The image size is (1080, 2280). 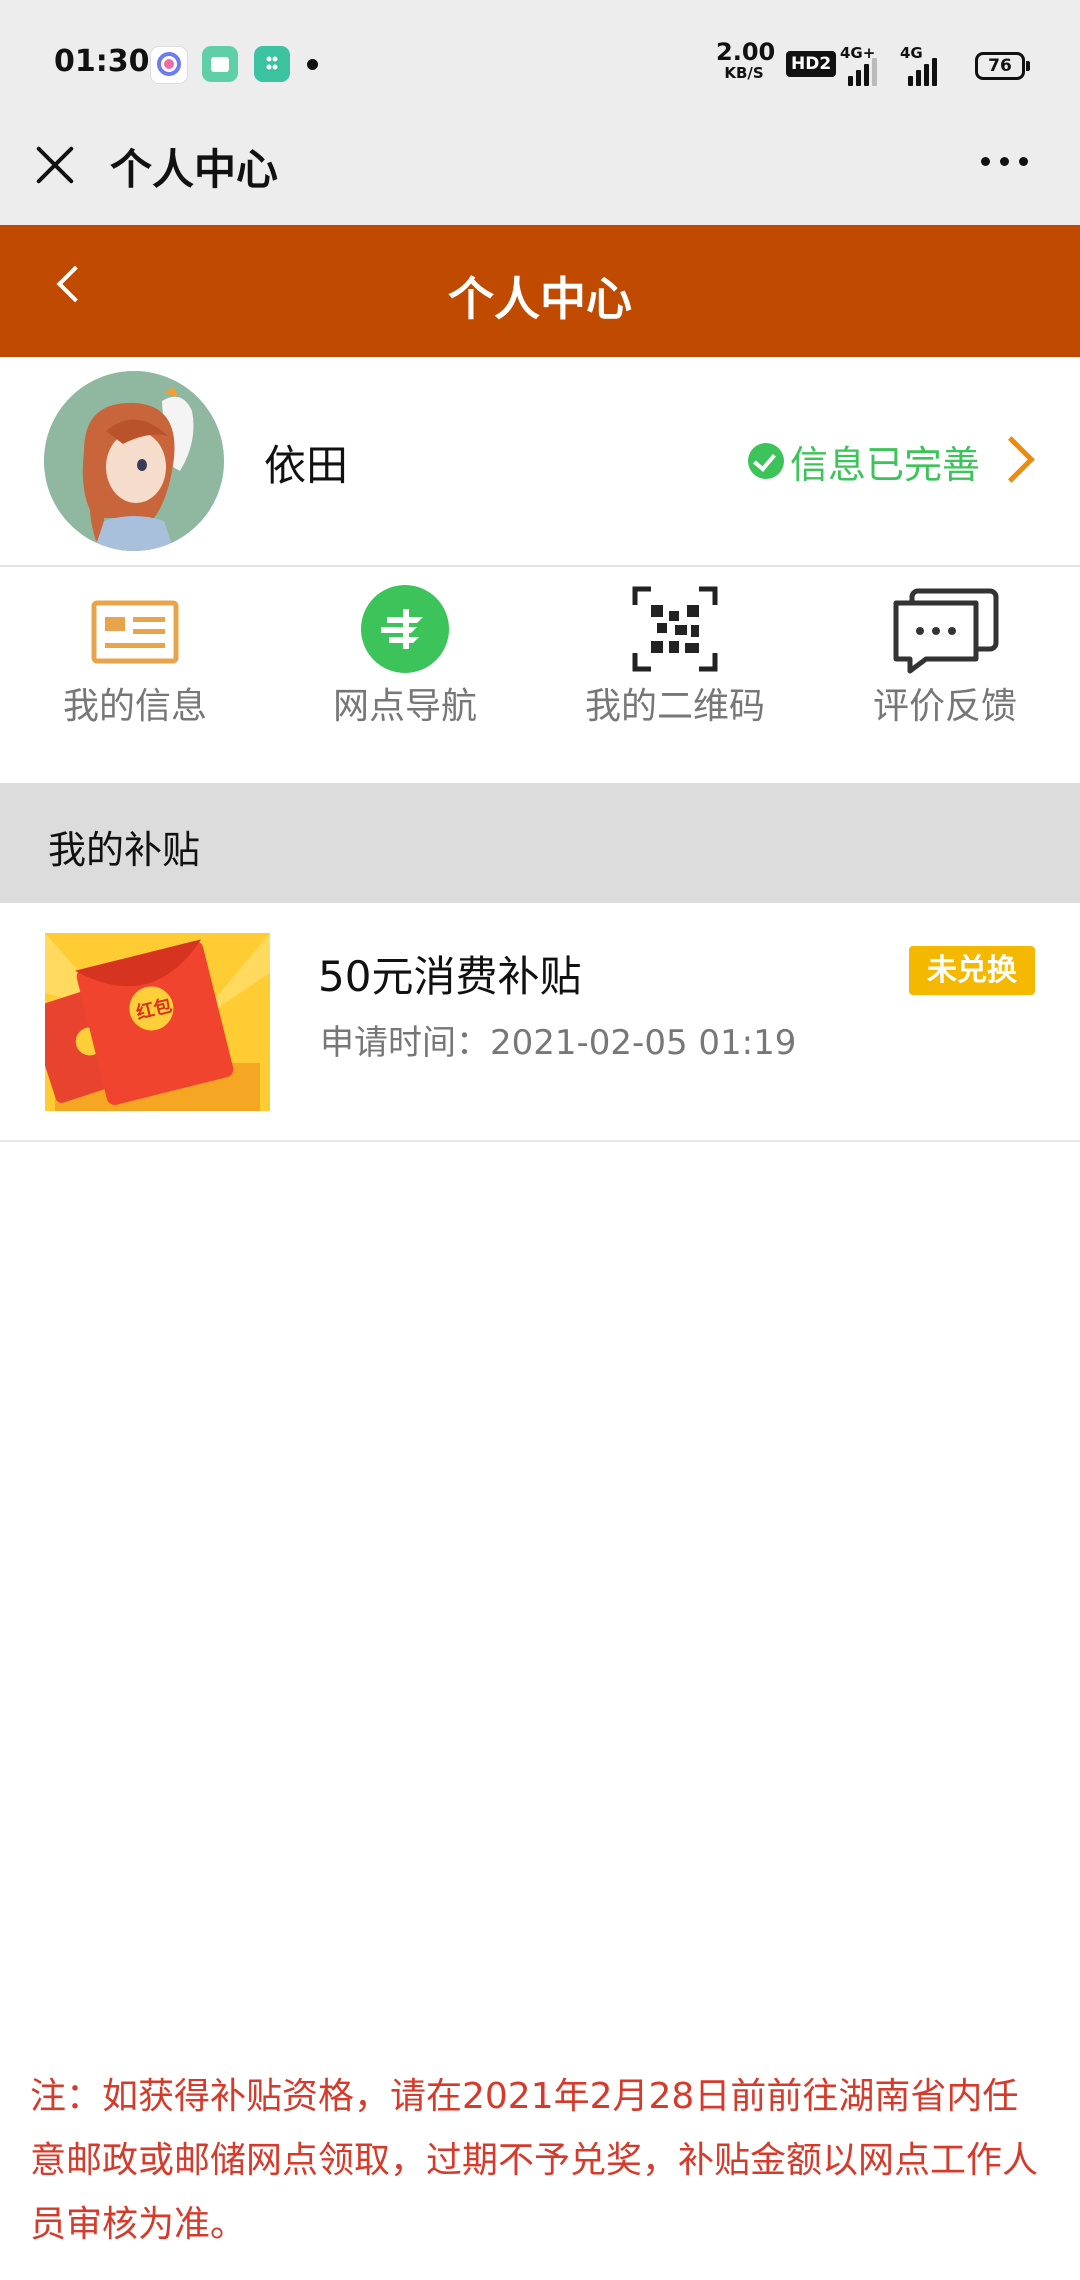 I want to click on id-card-icon, so click(x=135, y=629).